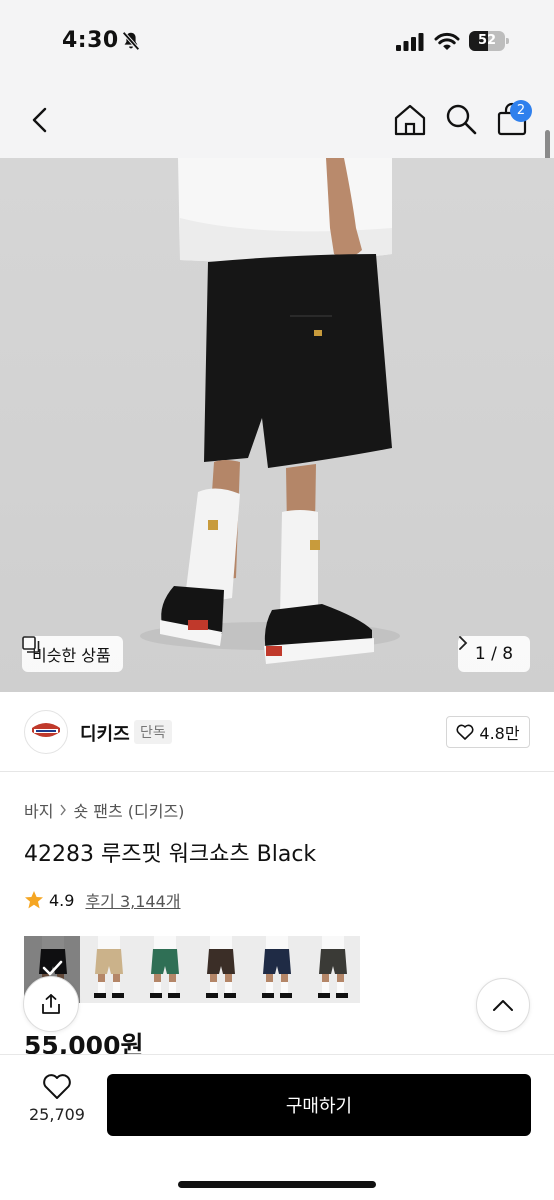 The image size is (554, 1200). What do you see at coordinates (447, 41) in the screenshot?
I see `wifi-icon` at bounding box center [447, 41].